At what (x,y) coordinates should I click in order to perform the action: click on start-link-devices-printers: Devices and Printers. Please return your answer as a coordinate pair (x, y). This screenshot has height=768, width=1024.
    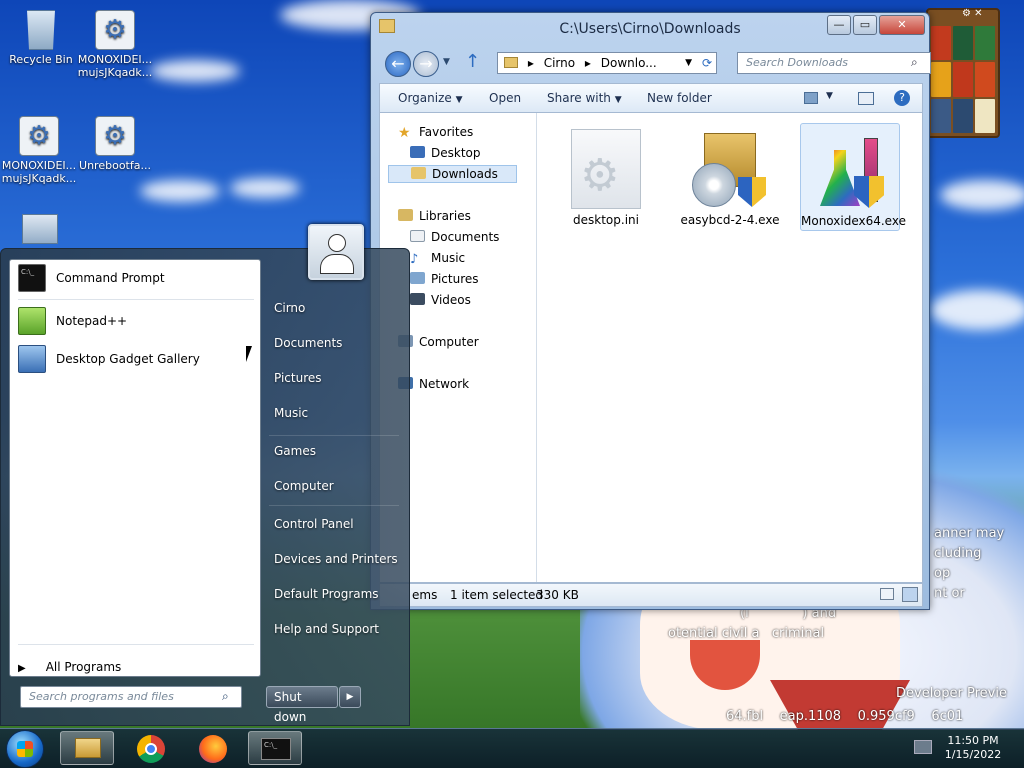
    Looking at the image, I should click on (336, 559).